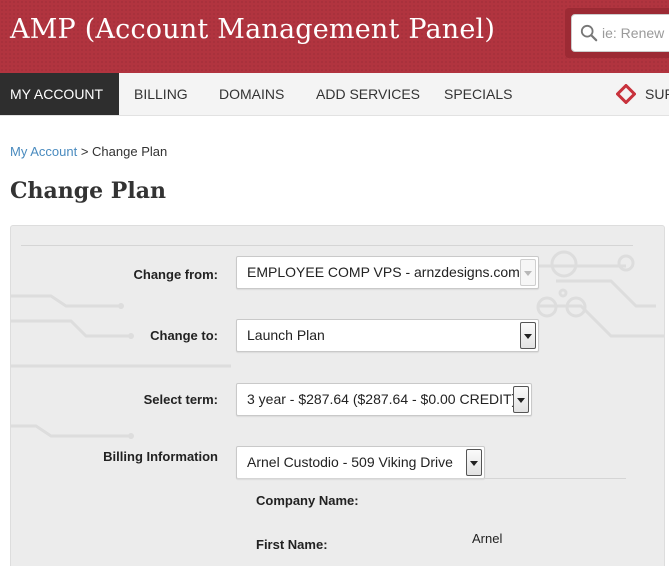 Image resolution: width=669 pixels, height=566 pixels. Describe the element at coordinates (176, 274) in the screenshot. I see `change-from-label: Change from:` at that location.